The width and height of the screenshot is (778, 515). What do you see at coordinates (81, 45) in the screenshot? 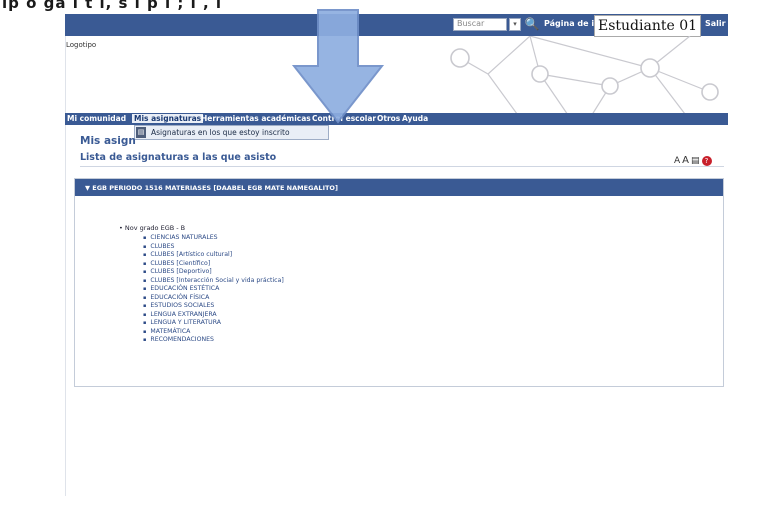
I see `logo: Logotipo` at bounding box center [81, 45].